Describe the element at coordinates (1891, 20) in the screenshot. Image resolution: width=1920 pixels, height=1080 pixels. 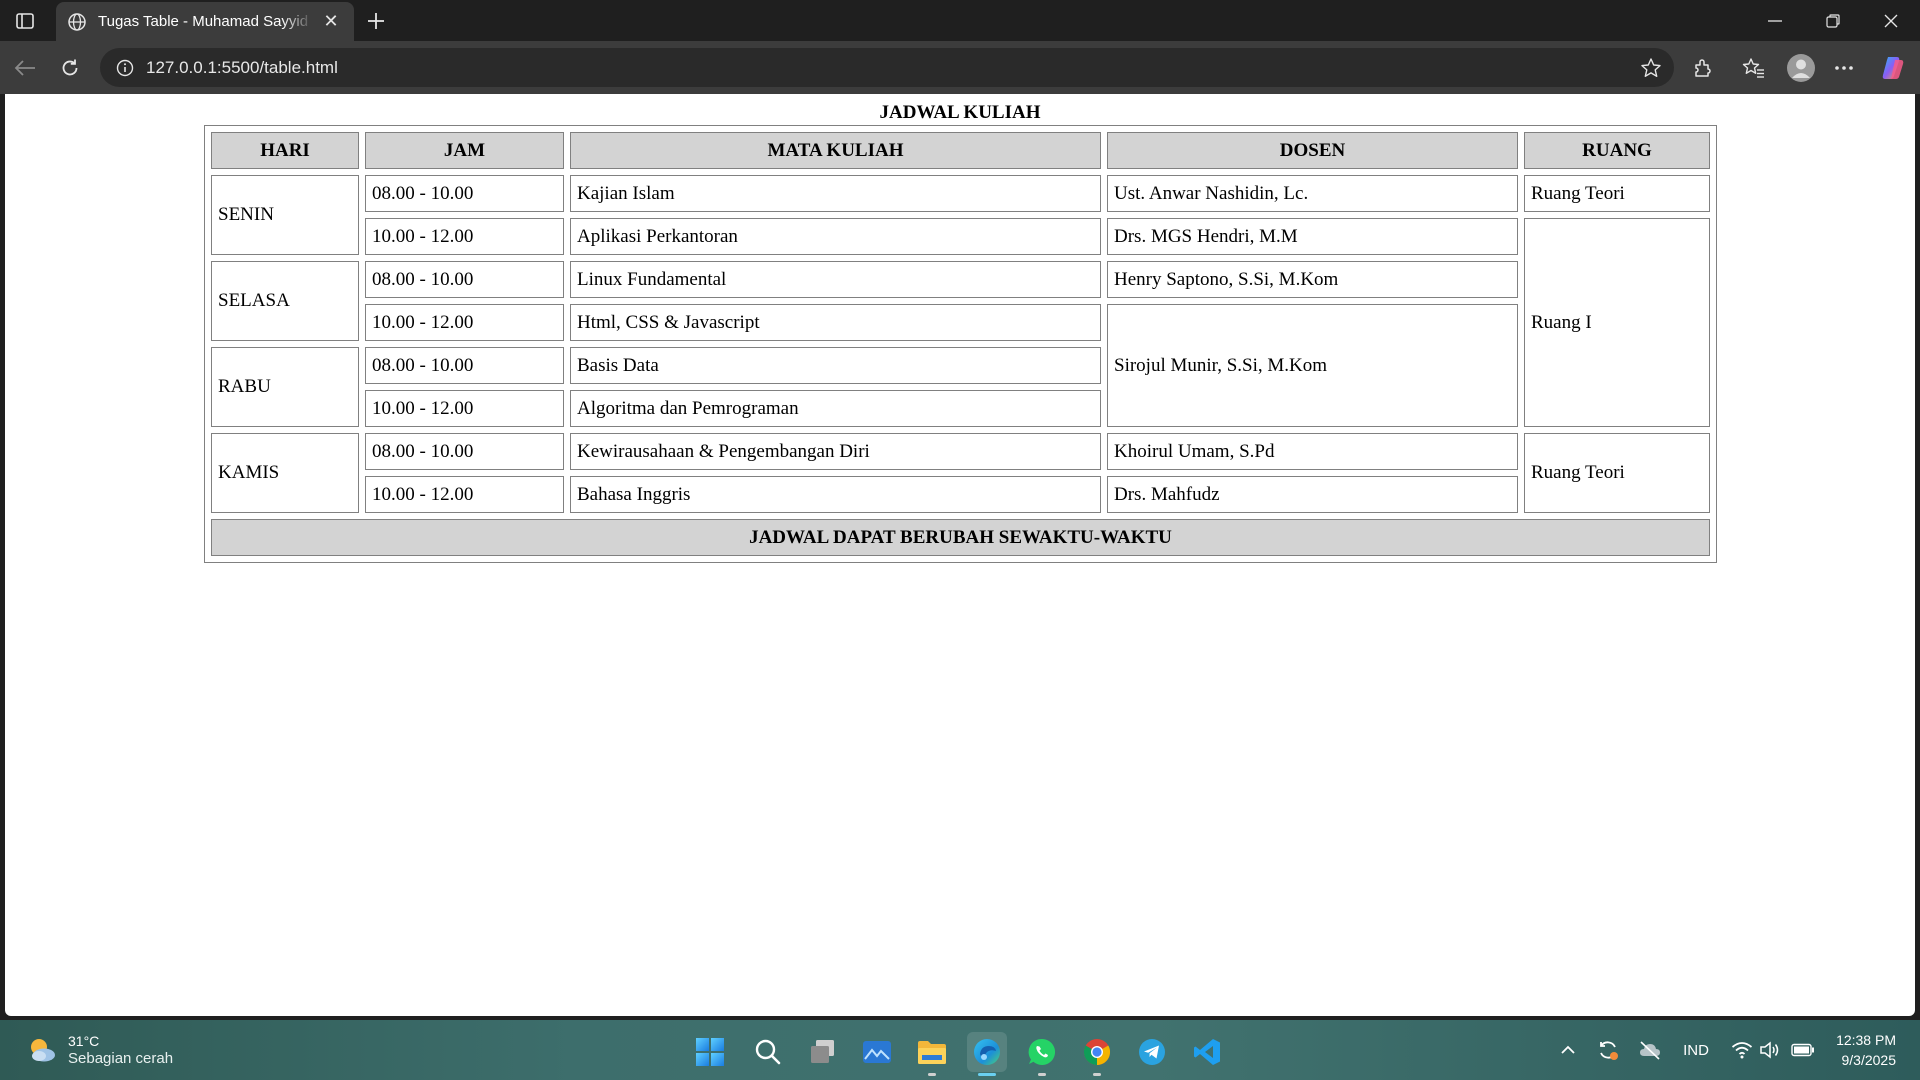
I see `window-close-icon` at that location.